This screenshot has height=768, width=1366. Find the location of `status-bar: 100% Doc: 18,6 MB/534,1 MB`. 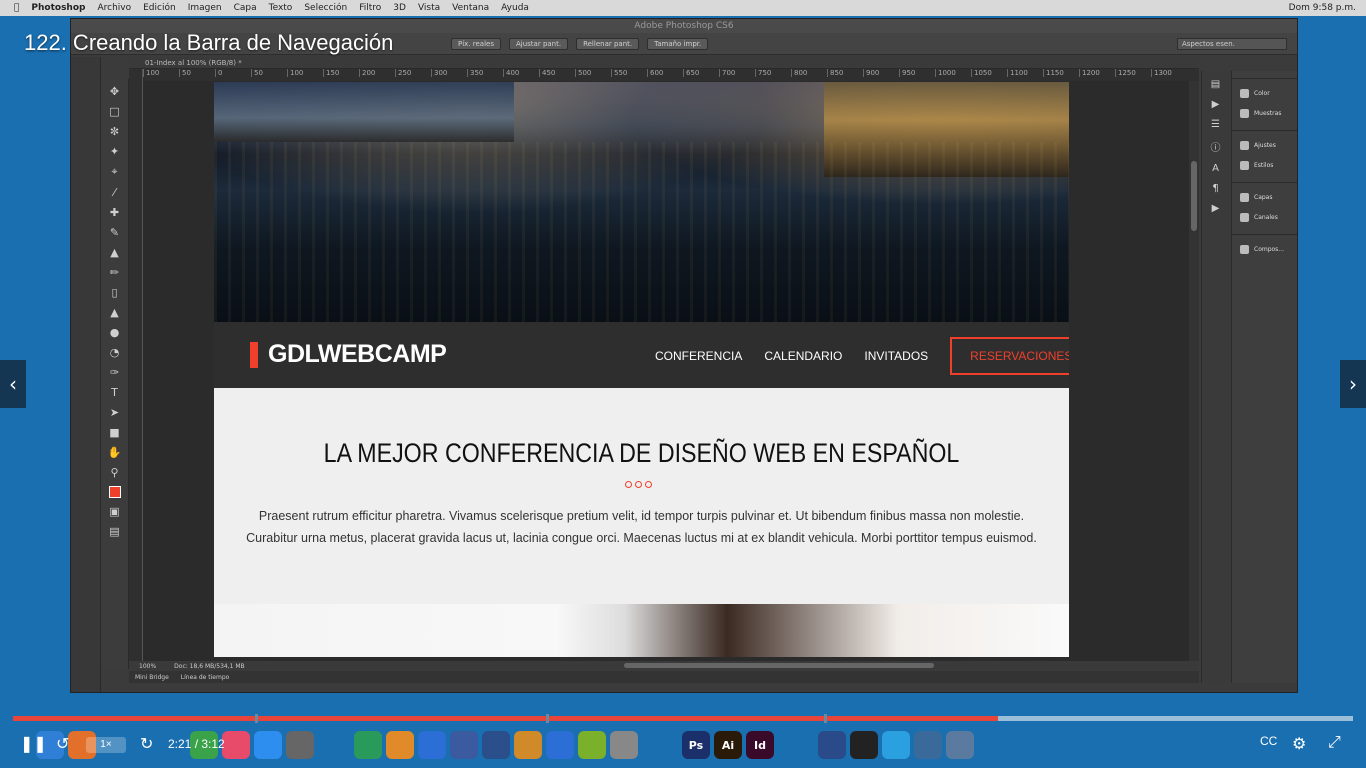

status-bar: 100% Doc: 18,6 MB/534,1 MB is located at coordinates (664, 666).